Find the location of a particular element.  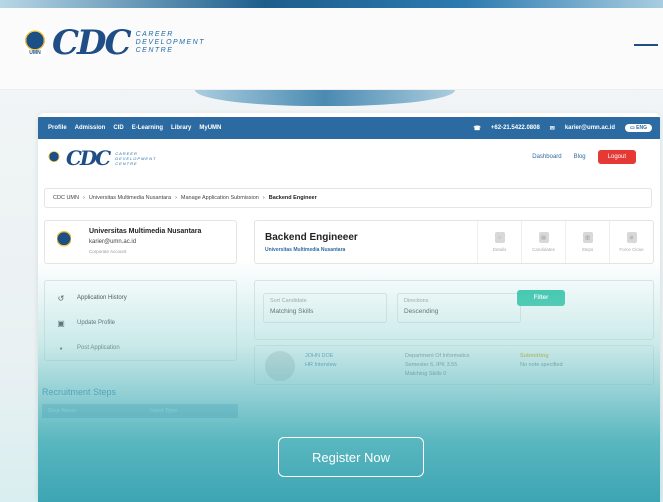

phone-icon: ☎ is located at coordinates (477, 128).